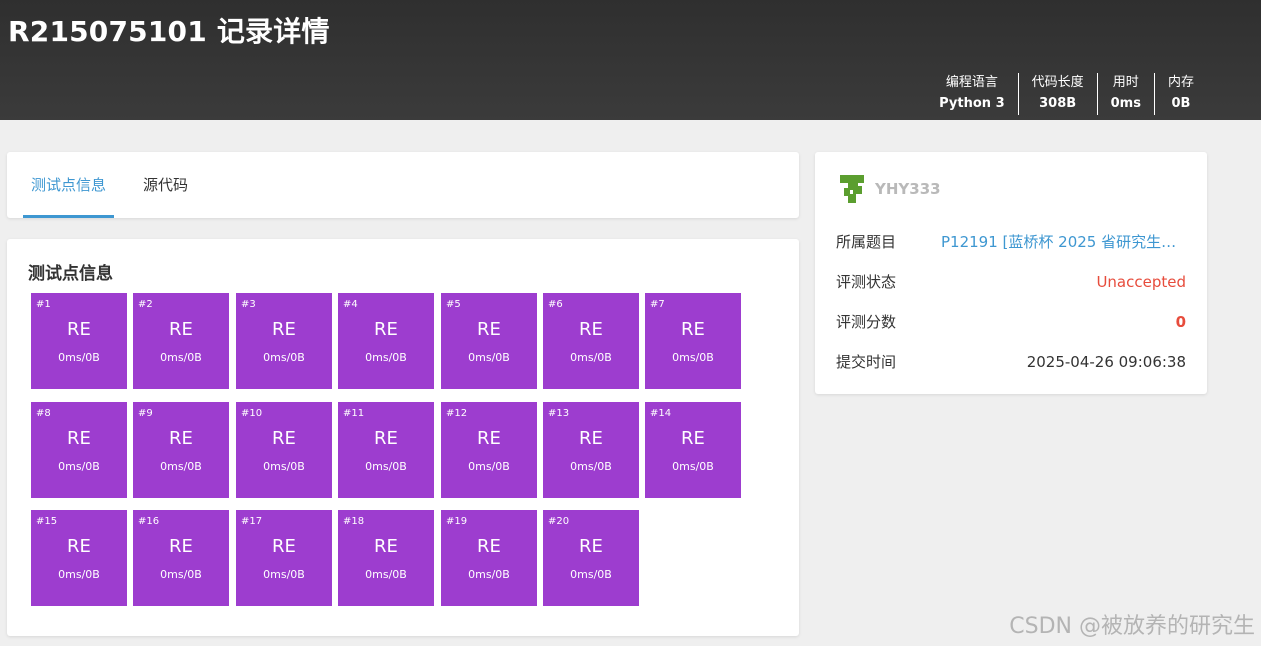 The width and height of the screenshot is (1261, 646). Describe the element at coordinates (284, 341) in the screenshot. I see `test-case-cell: #3 RE 0ms/0B` at that location.